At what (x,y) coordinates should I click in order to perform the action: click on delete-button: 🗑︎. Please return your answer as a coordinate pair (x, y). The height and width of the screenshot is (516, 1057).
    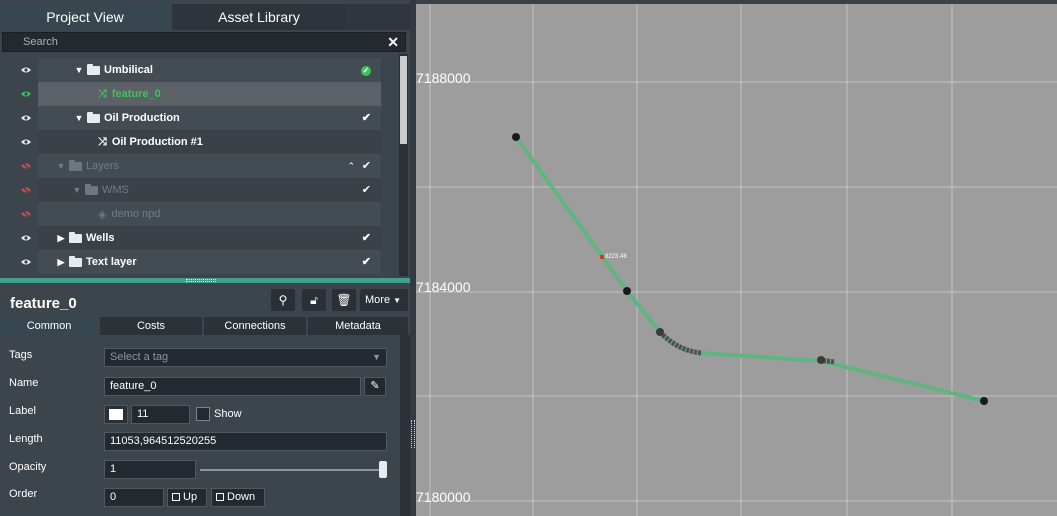
    Looking at the image, I should click on (344, 300).